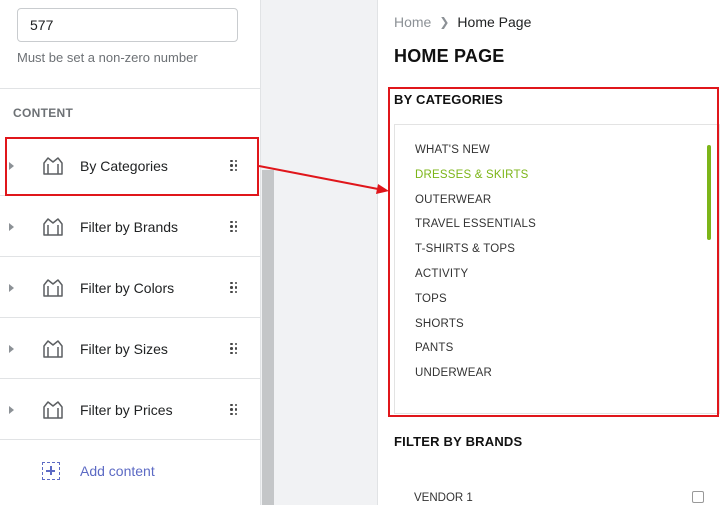 The image size is (724, 505). I want to click on category-item: T-SHIRTS & TOPS, so click(475, 253).